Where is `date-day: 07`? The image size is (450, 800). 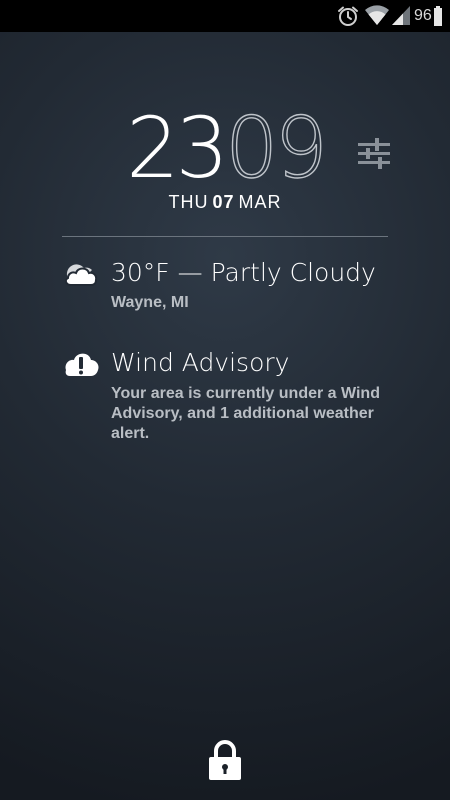 date-day: 07 is located at coordinates (223, 202).